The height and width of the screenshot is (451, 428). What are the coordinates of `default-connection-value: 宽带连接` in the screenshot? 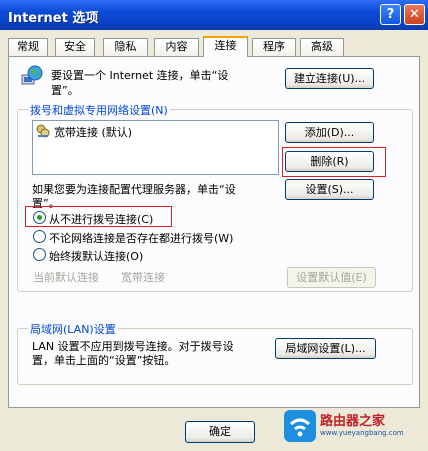 It's located at (143, 277).